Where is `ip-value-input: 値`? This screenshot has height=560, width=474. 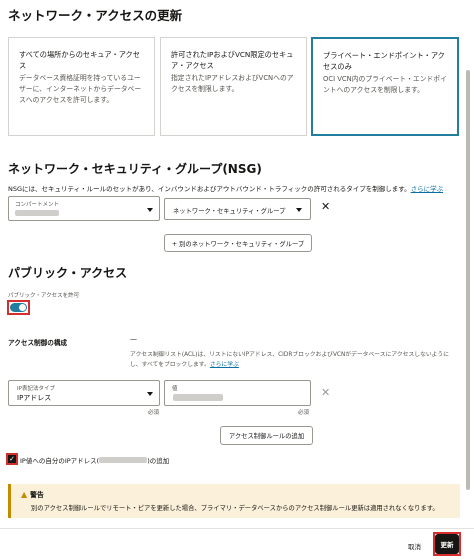
ip-value-input: 値 is located at coordinates (237, 393).